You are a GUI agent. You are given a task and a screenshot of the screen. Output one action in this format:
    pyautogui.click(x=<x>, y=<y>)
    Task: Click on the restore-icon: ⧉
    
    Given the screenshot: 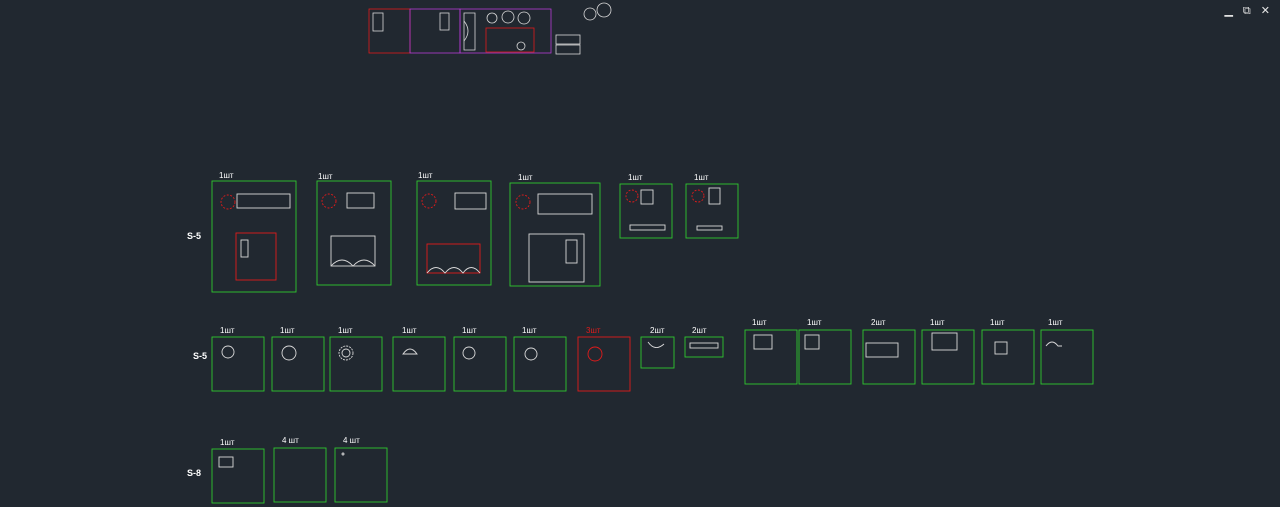 What is the action you would take?
    pyautogui.click(x=1247, y=11)
    